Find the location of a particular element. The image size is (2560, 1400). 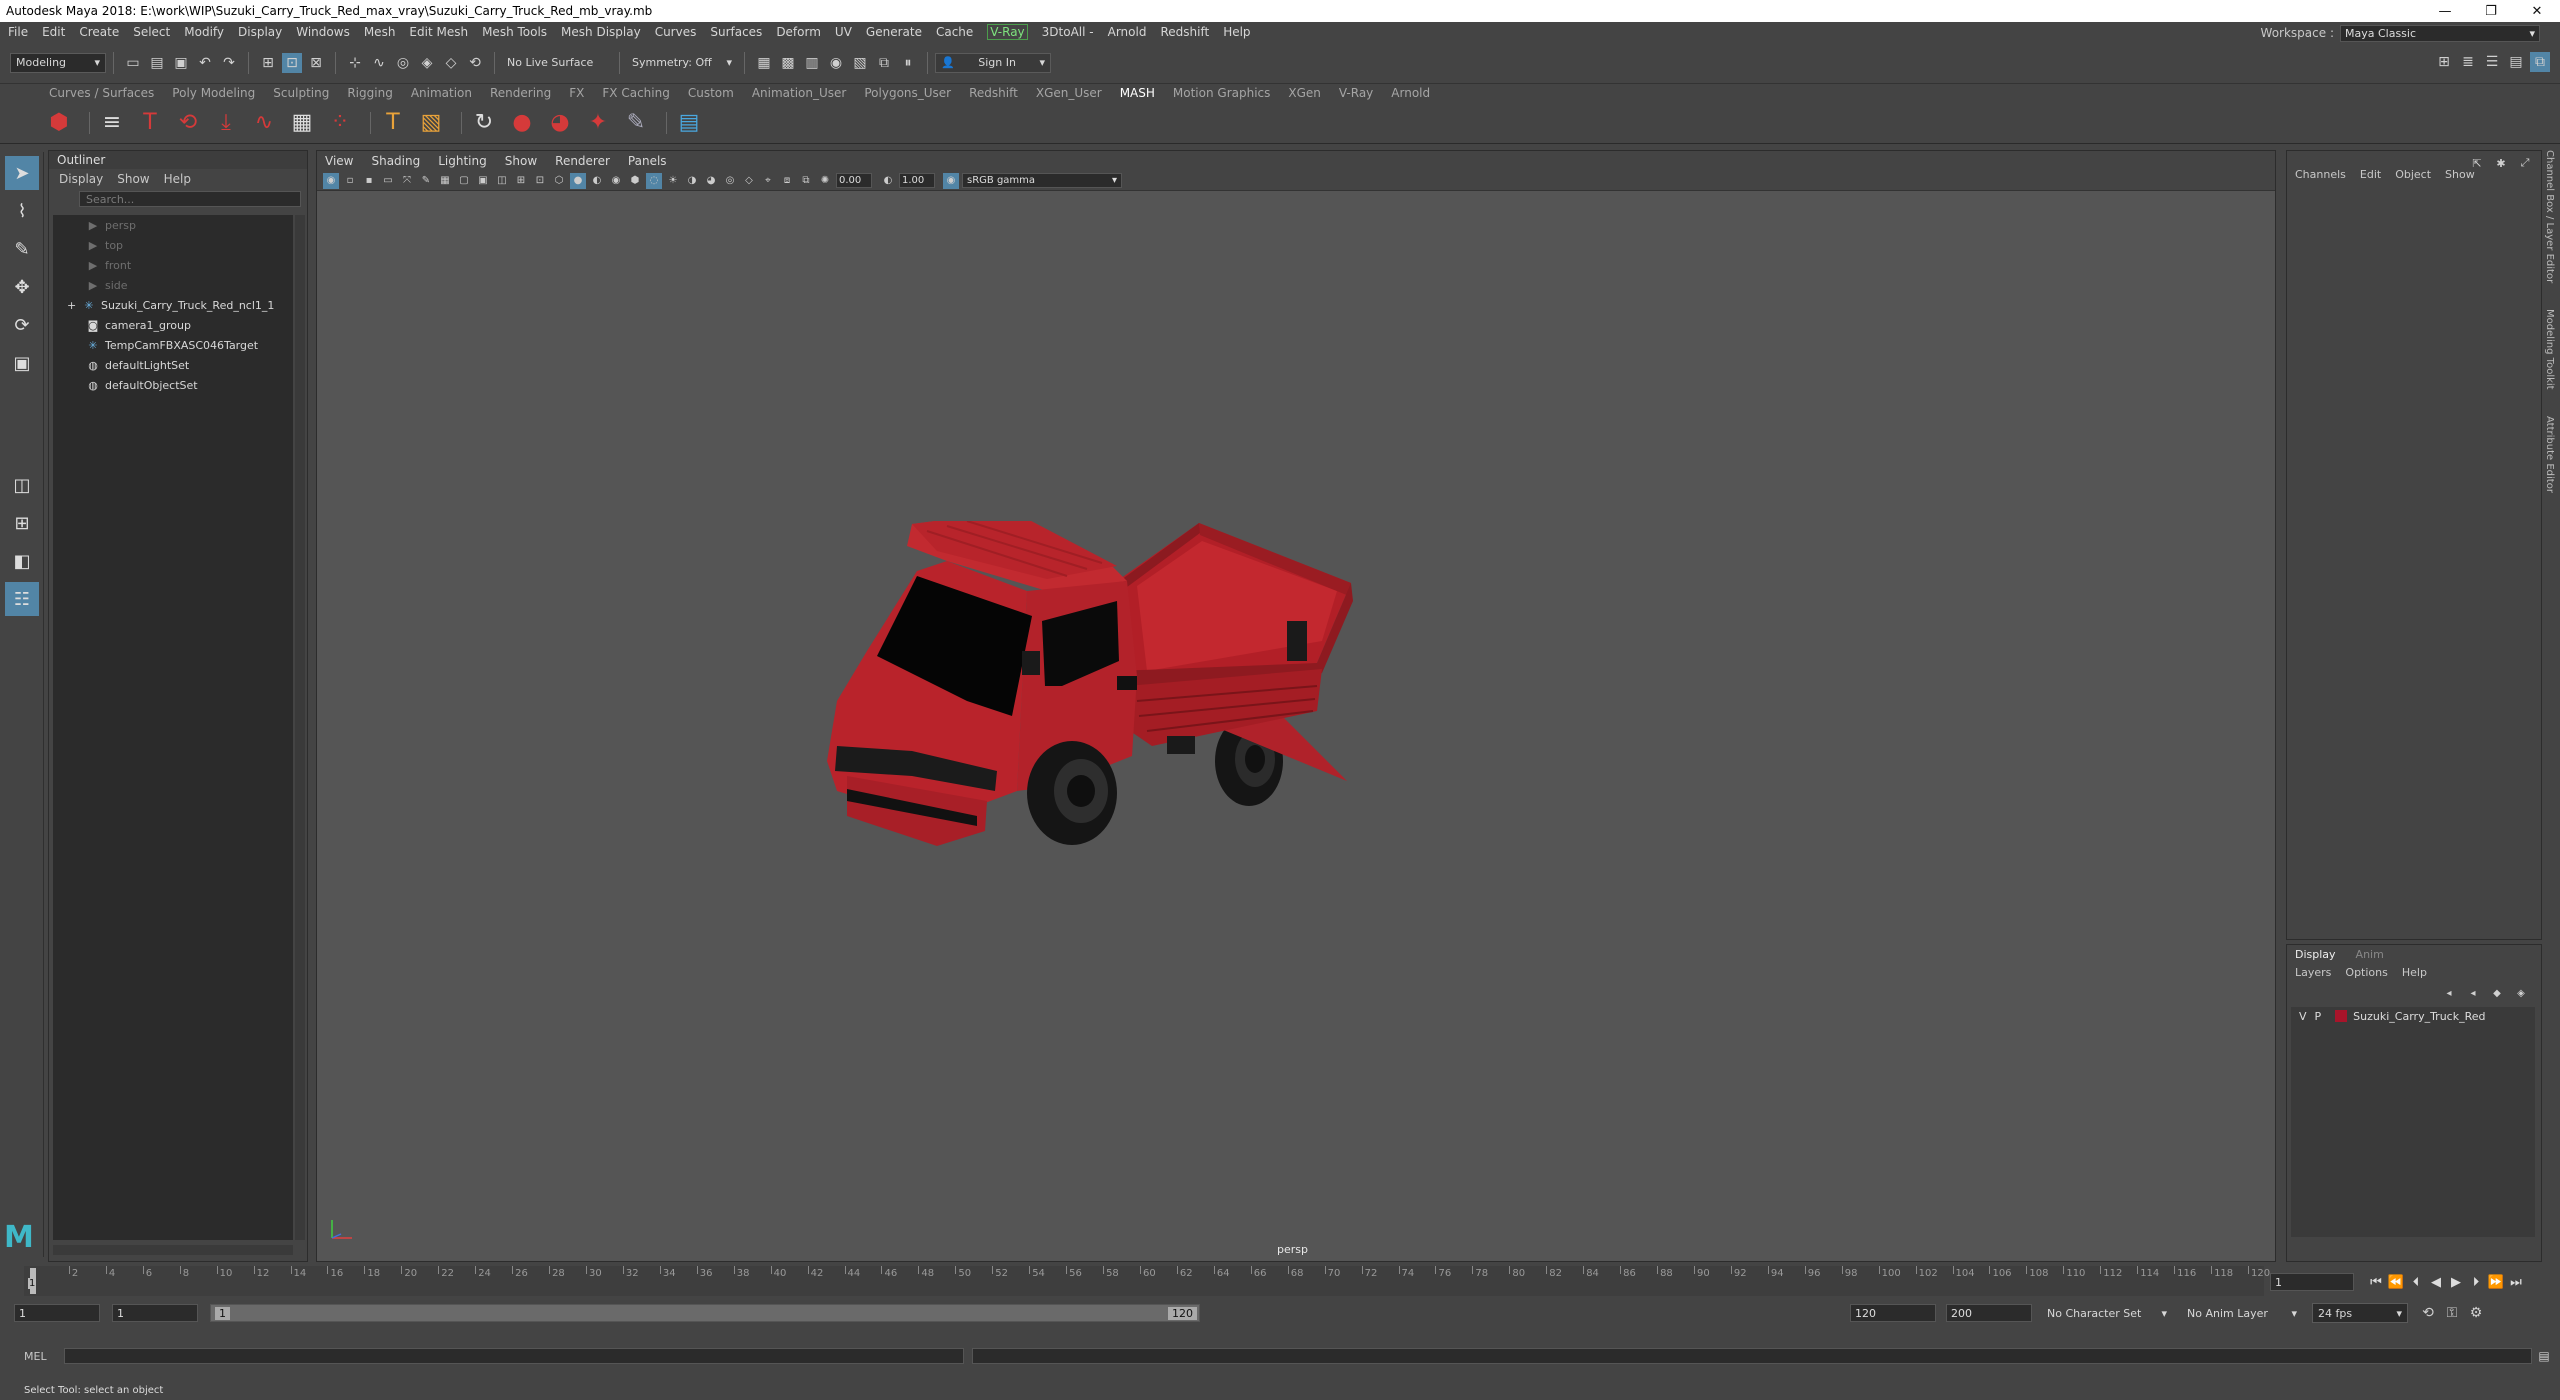

minimize-button: — is located at coordinates (2445, 11).